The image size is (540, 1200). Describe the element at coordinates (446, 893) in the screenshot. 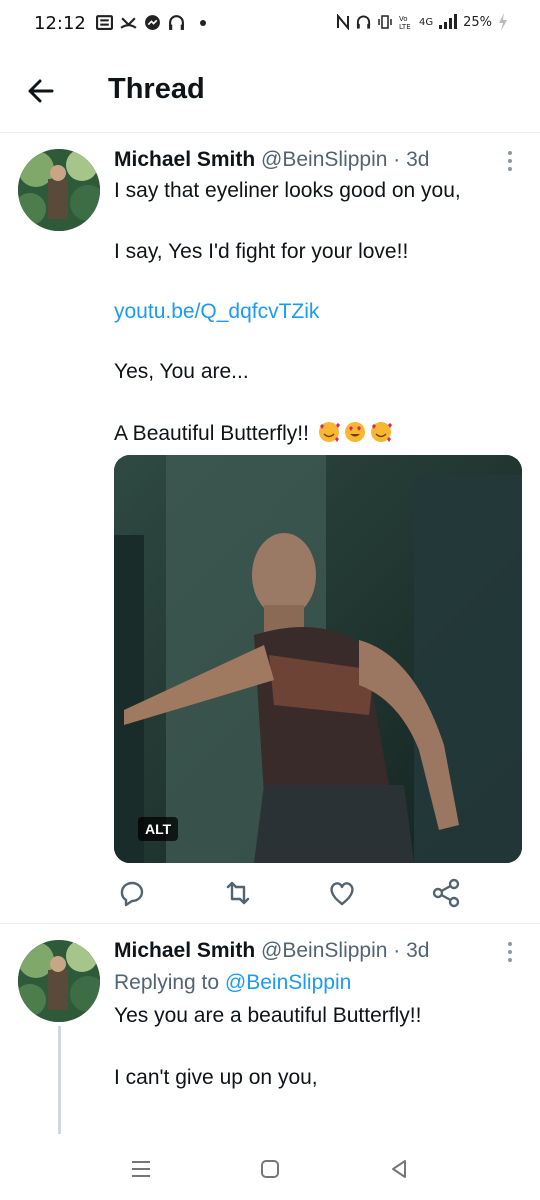

I see `share-icon` at that location.